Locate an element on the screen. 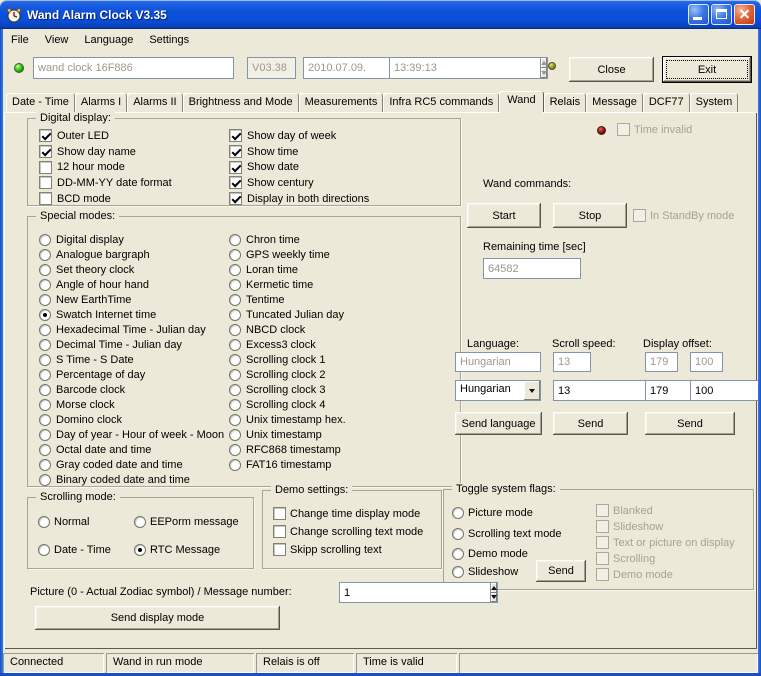 The image size is (761, 676). checkbox-show-day-name: Show day name is located at coordinates (134, 152).